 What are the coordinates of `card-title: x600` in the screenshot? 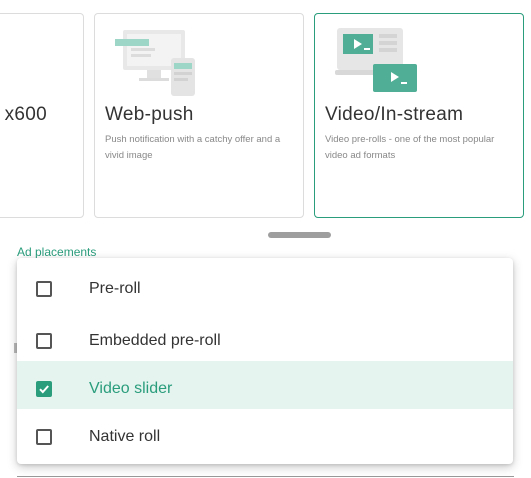 It's located at (25, 114).